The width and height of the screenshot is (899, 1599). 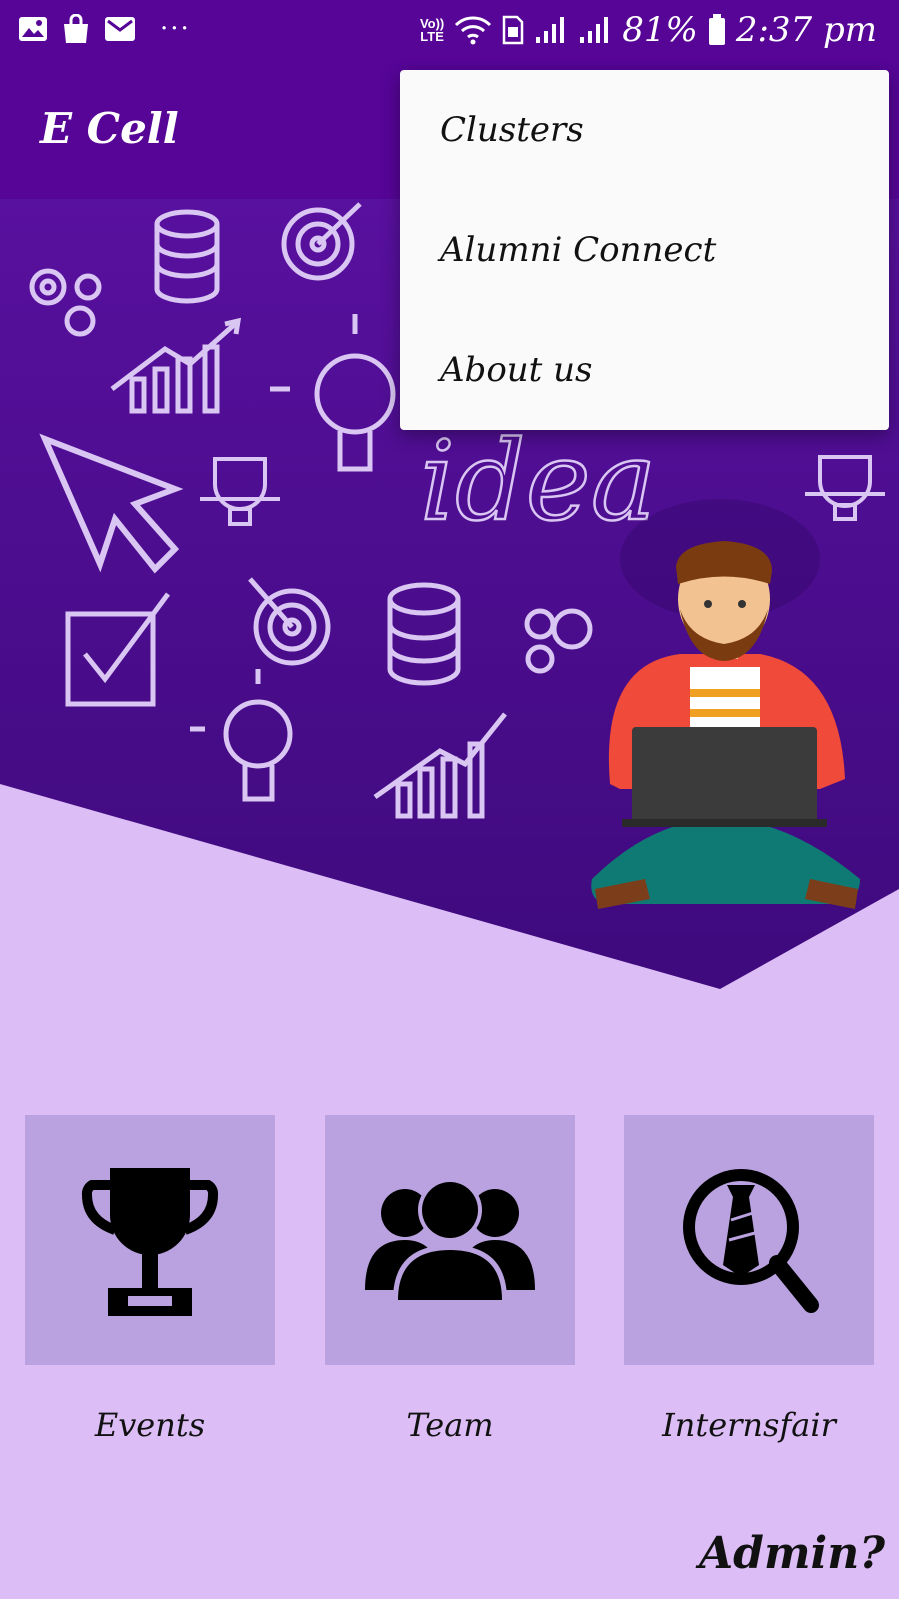 What do you see at coordinates (644, 370) in the screenshot?
I see `menu-item-about-us: About us` at bounding box center [644, 370].